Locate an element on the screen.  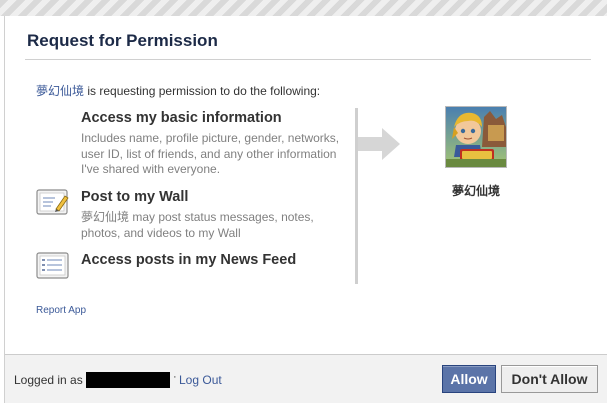
right-arrow-icon is located at coordinates (381, 144).